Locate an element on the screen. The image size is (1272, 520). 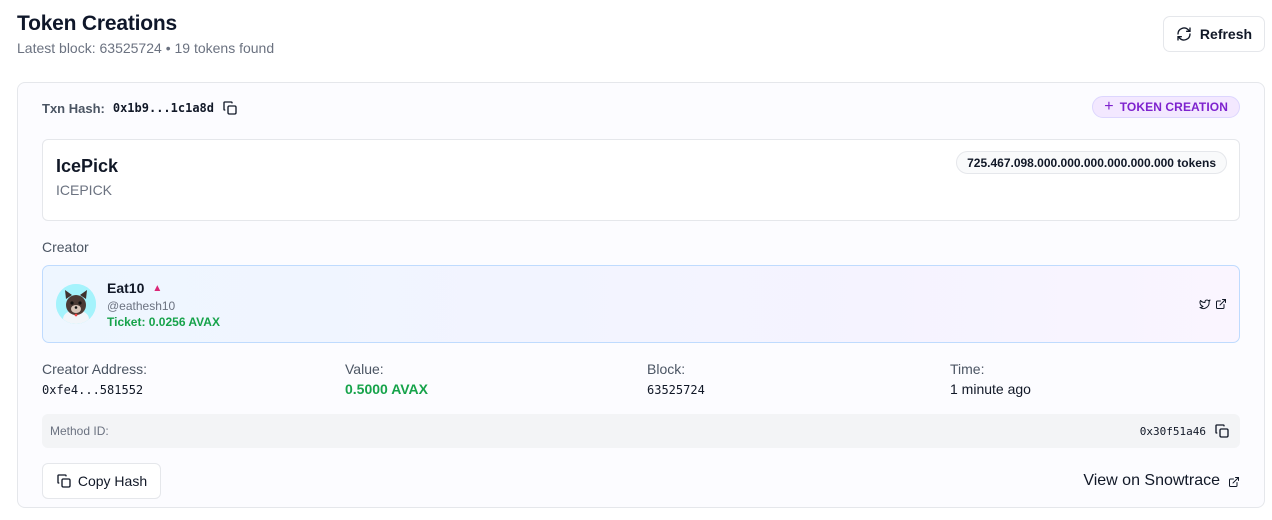
creator-name: Eat10 is located at coordinates (126, 288).